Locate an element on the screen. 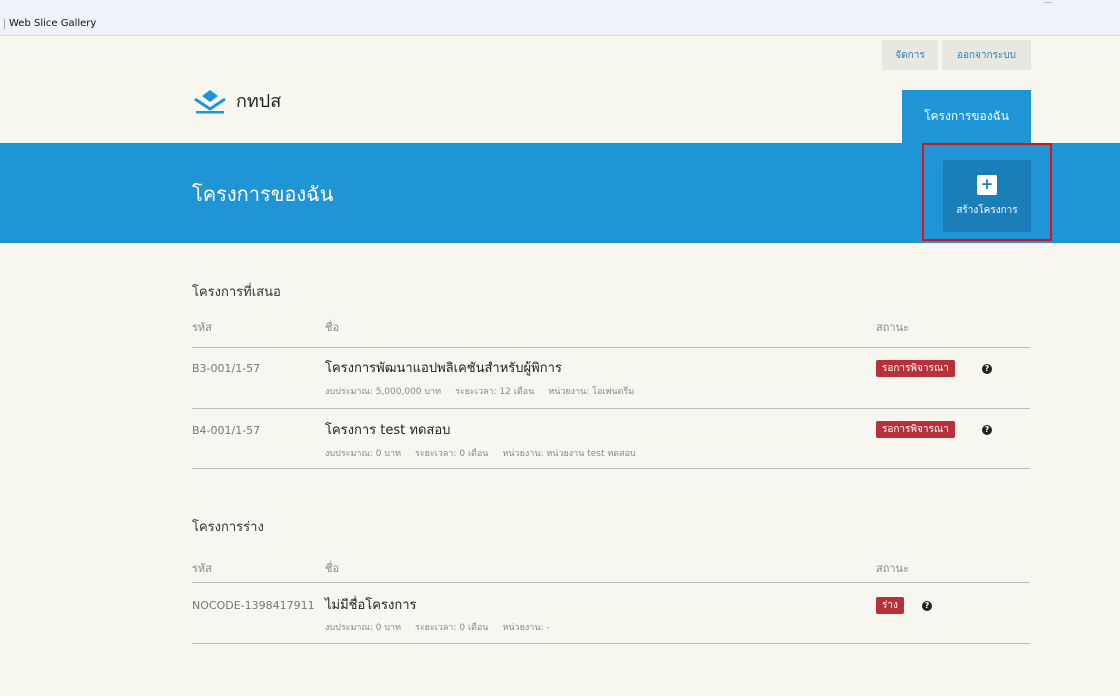  logo-text: กทปส is located at coordinates (259, 101).